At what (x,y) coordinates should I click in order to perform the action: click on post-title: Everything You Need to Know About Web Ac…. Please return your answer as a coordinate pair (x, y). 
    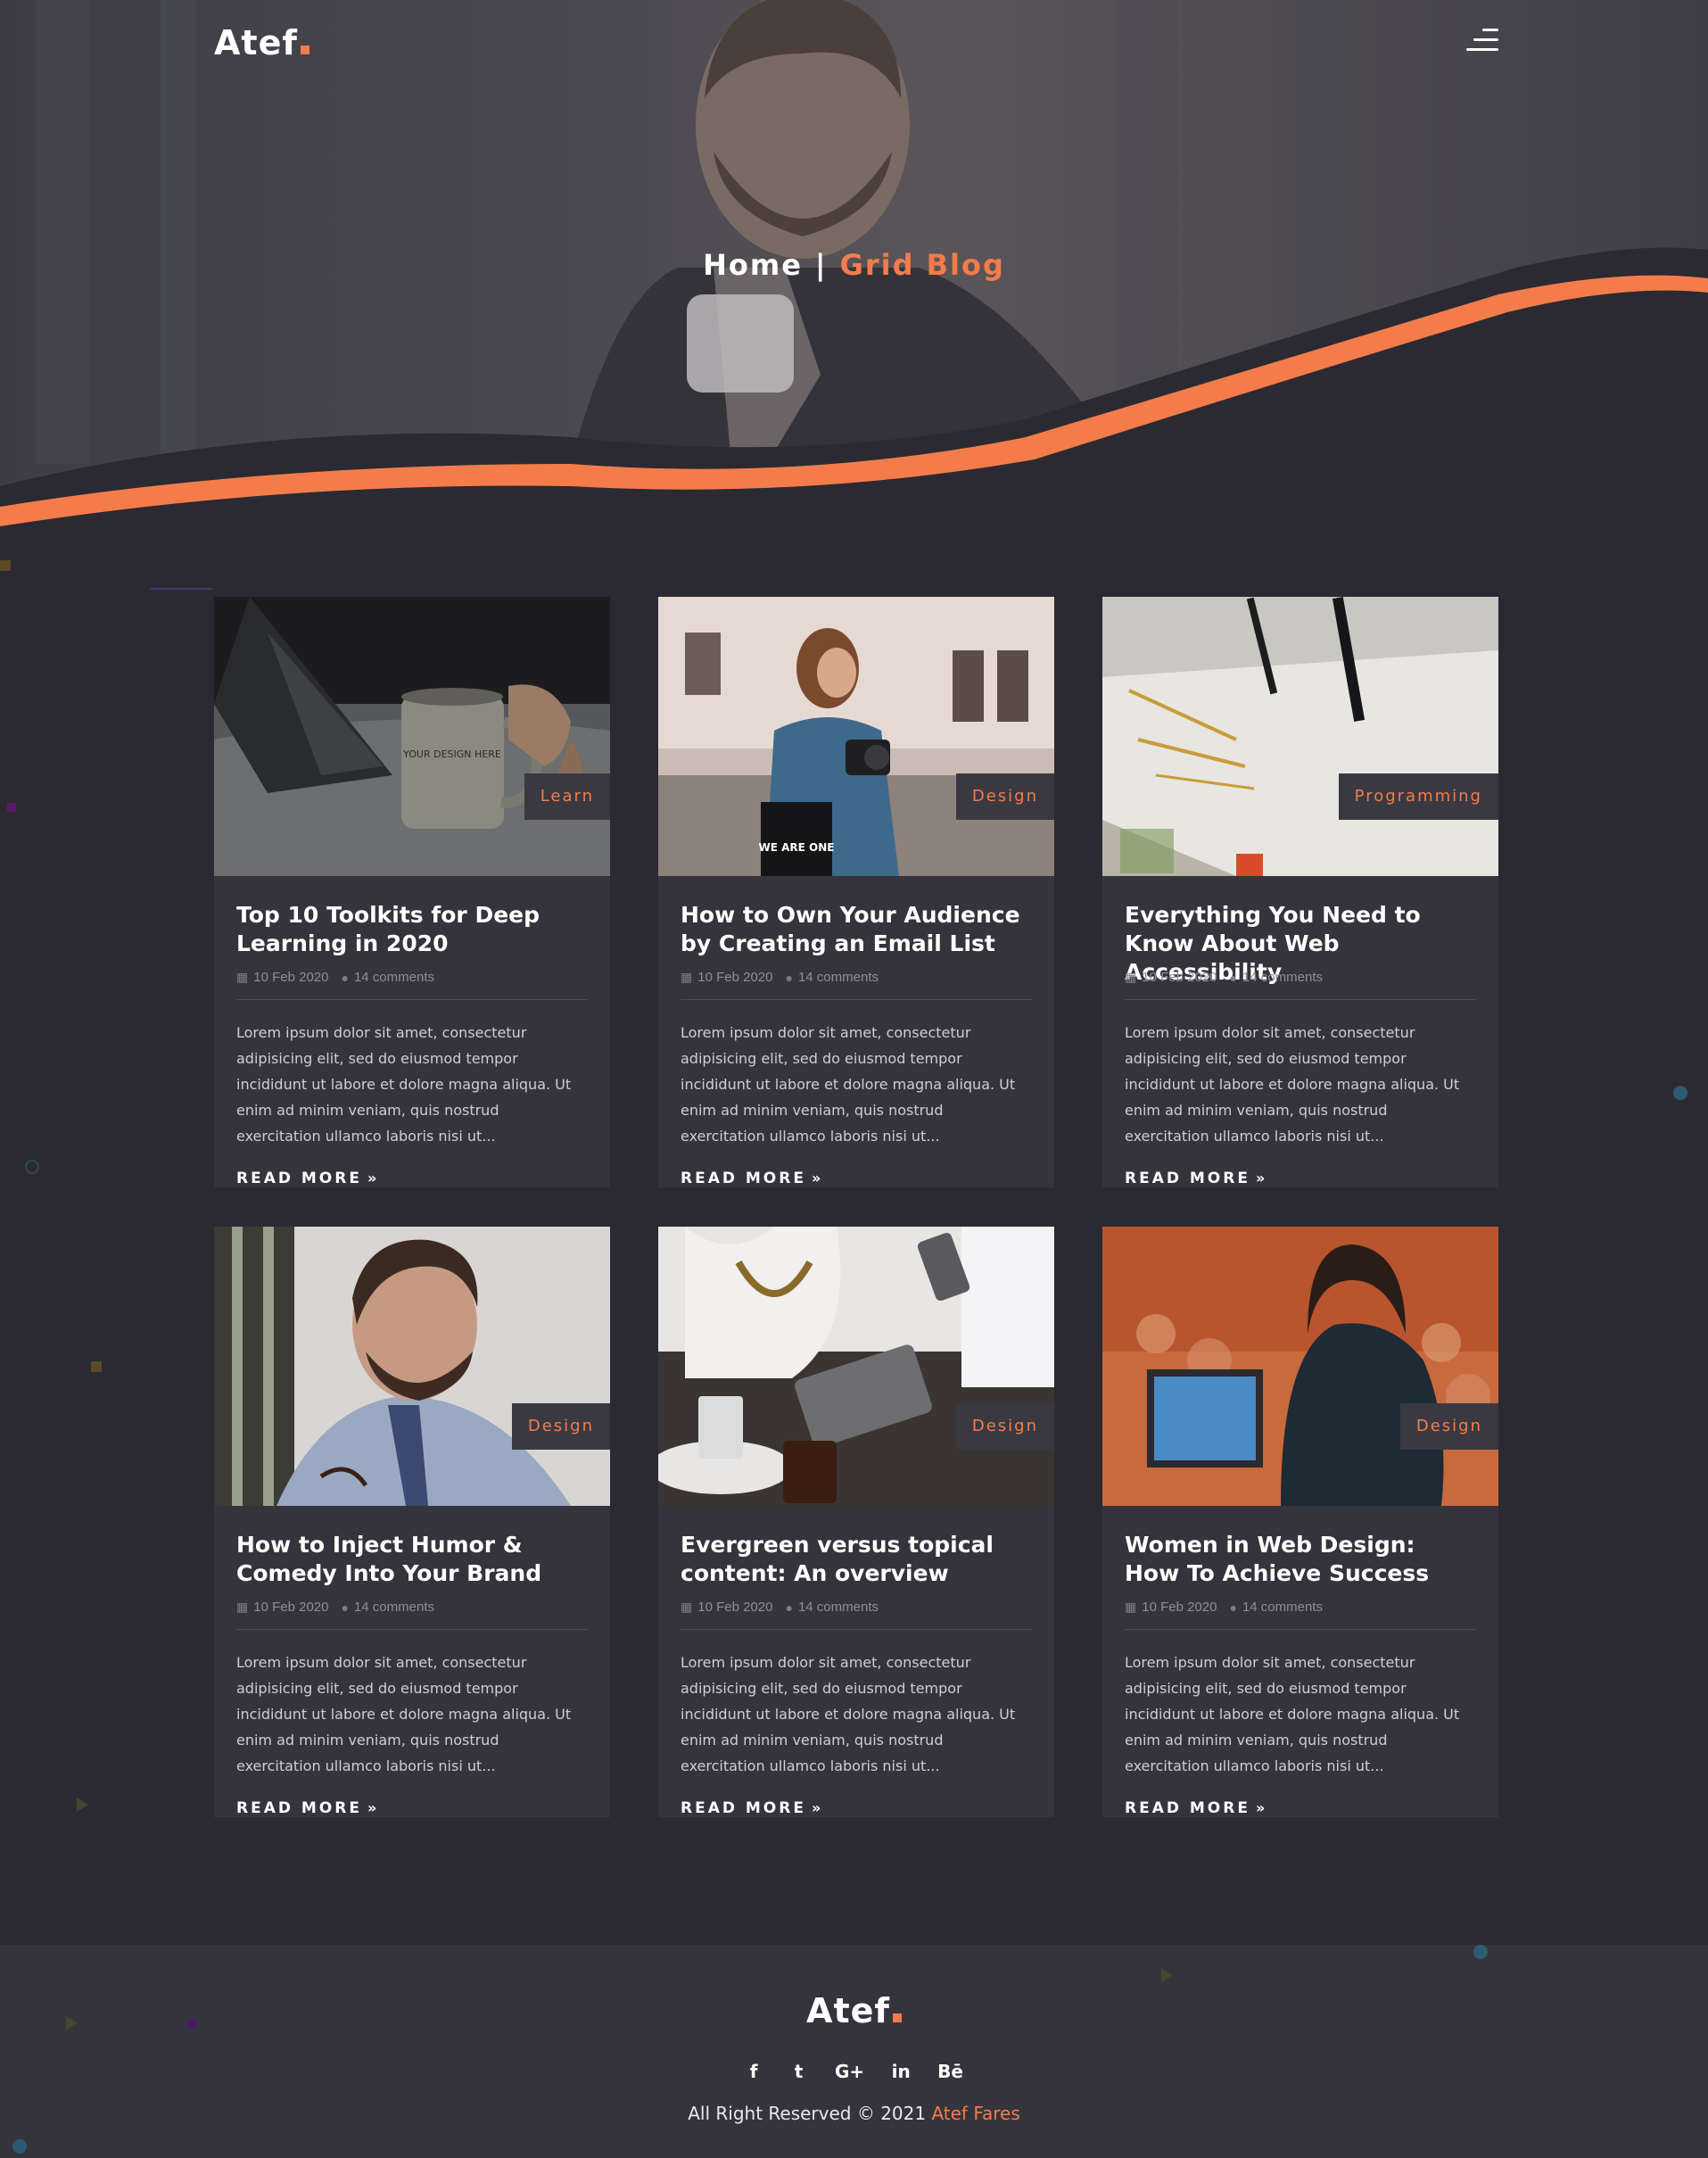
    Looking at the image, I should click on (1300, 943).